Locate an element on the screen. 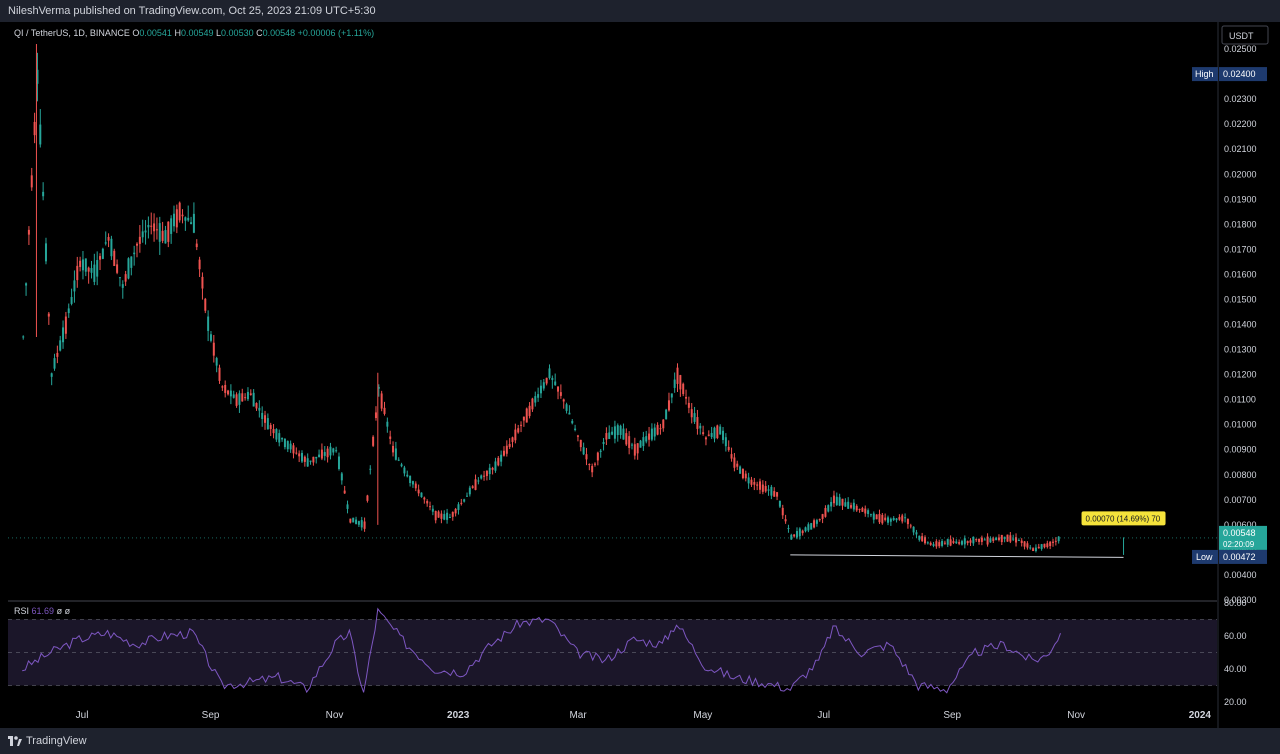 This screenshot has height=754, width=1280. price-tick-label: 0.01700 is located at coordinates (1240, 249).